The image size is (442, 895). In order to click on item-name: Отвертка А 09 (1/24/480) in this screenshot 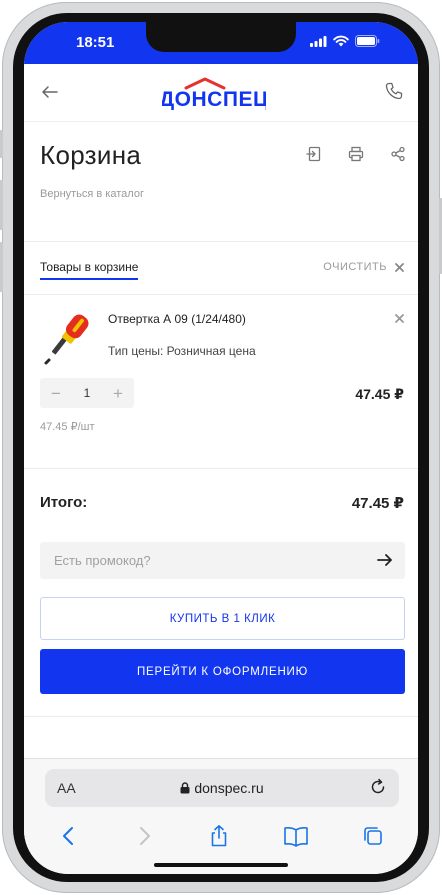, I will do `click(177, 319)`.